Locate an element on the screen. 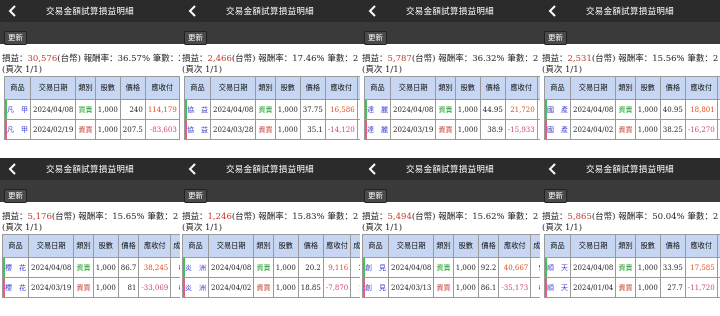 The image size is (720, 316). amount-cell: -15,933 is located at coordinates (521, 129).